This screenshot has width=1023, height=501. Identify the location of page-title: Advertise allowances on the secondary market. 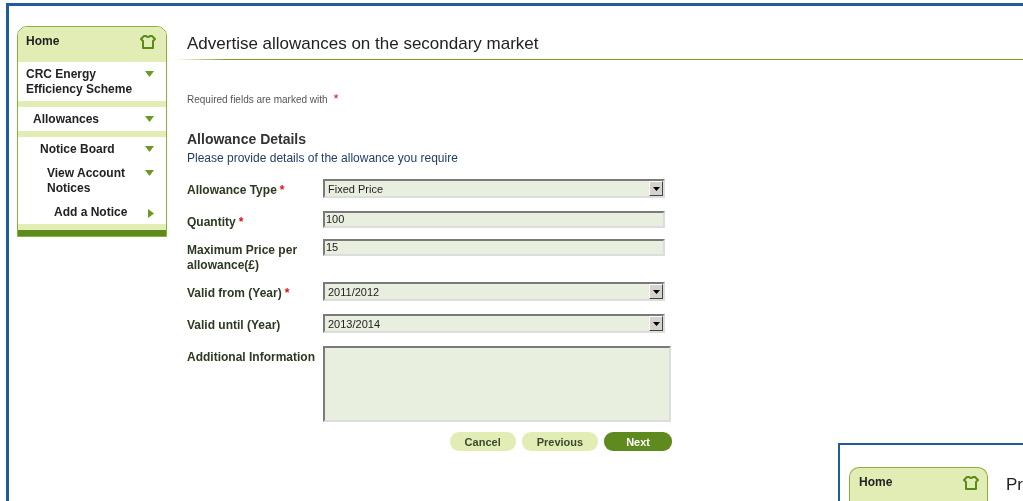
(363, 44).